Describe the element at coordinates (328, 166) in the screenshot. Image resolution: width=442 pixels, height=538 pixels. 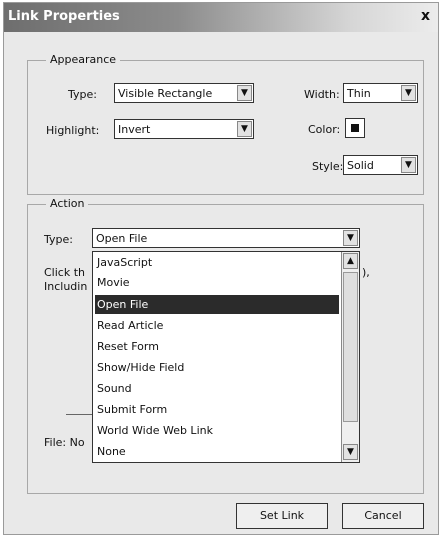
I see `style-label: Style:` at that location.